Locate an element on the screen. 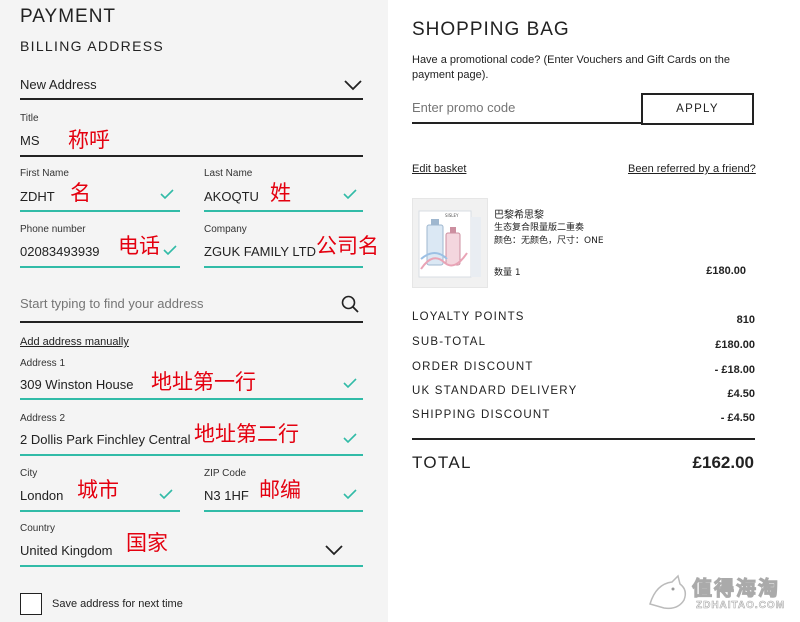 The width and height of the screenshot is (800, 622). save-address-checkbox is located at coordinates (31, 604).